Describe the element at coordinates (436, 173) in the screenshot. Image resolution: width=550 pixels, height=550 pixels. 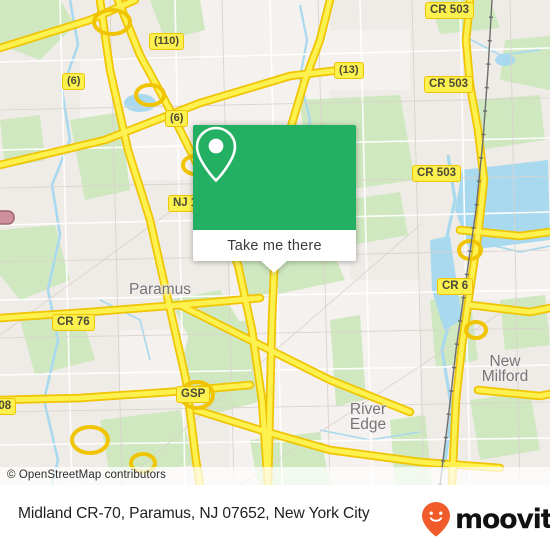
I see `road-shield-cr503-c: CR 503` at that location.